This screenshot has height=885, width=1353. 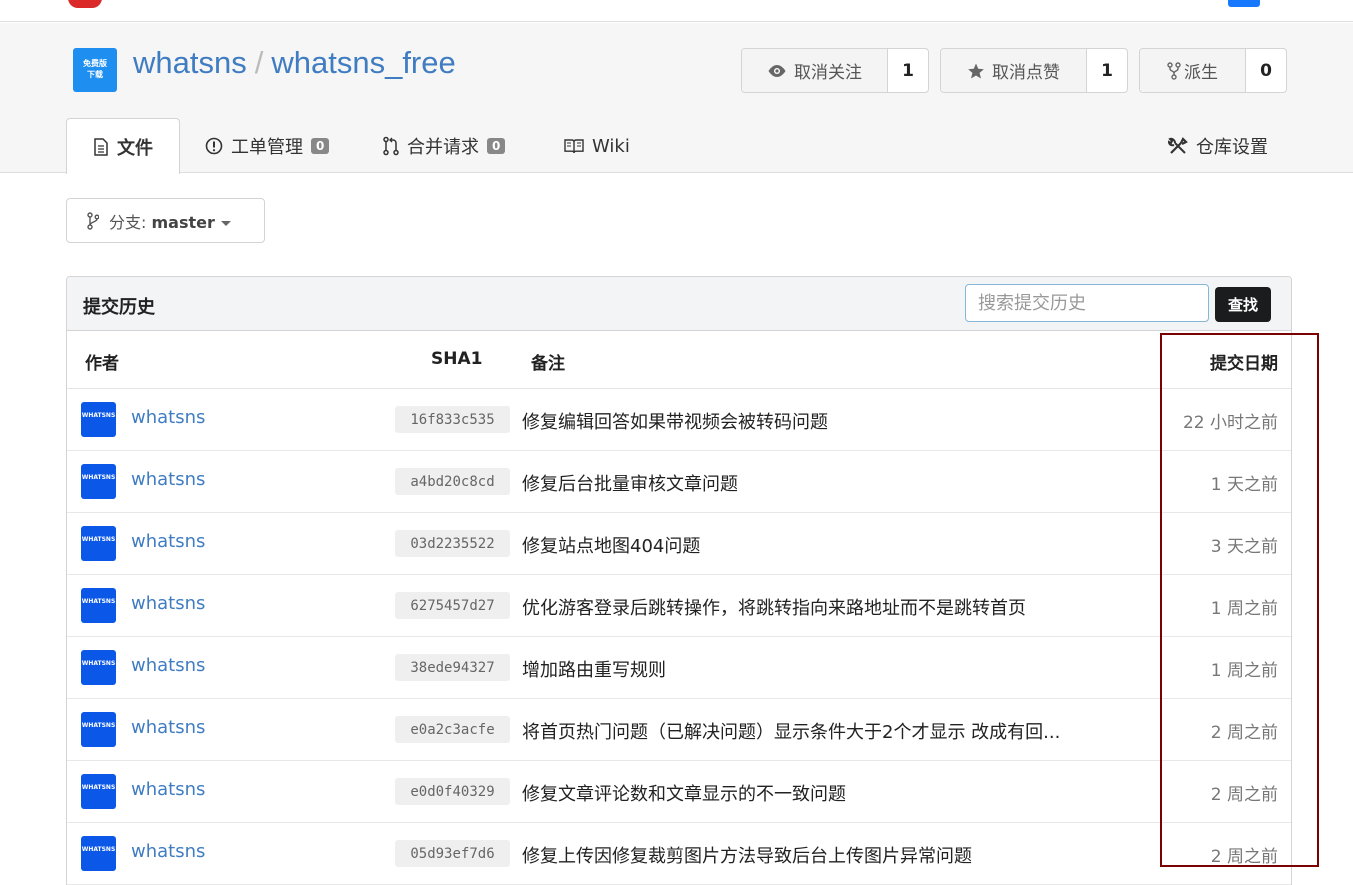 I want to click on commit-sha-link: a4bd20c8cd, so click(x=452, y=481).